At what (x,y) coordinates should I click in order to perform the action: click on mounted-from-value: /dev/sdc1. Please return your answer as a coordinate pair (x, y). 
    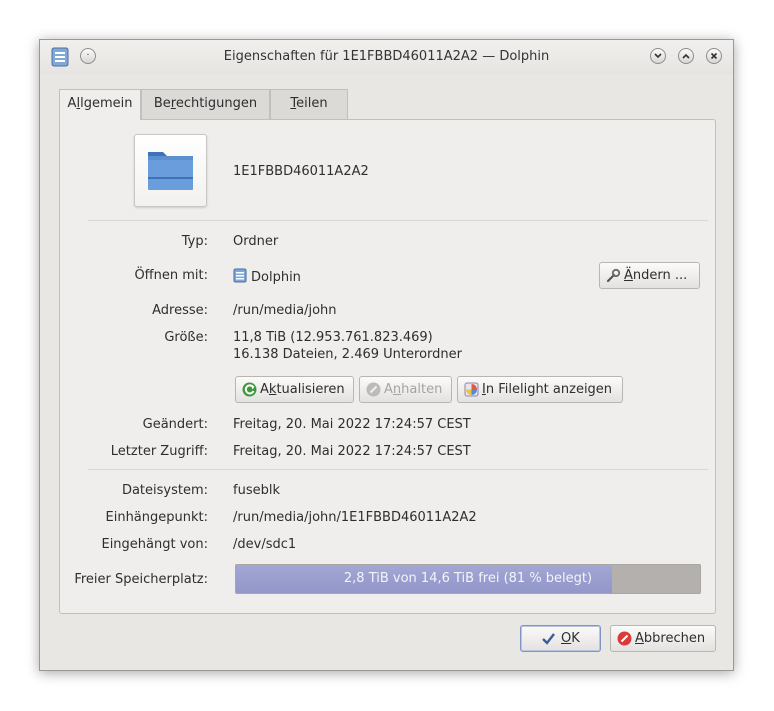
    Looking at the image, I should click on (265, 544).